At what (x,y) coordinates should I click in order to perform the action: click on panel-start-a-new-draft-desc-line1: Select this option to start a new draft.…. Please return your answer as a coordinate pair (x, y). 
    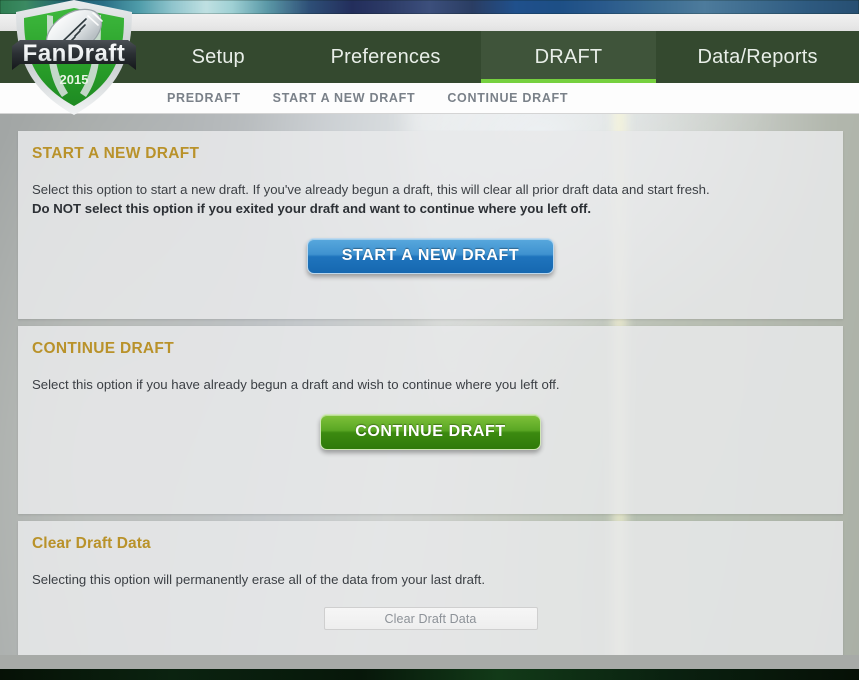
    Looking at the image, I should click on (371, 189).